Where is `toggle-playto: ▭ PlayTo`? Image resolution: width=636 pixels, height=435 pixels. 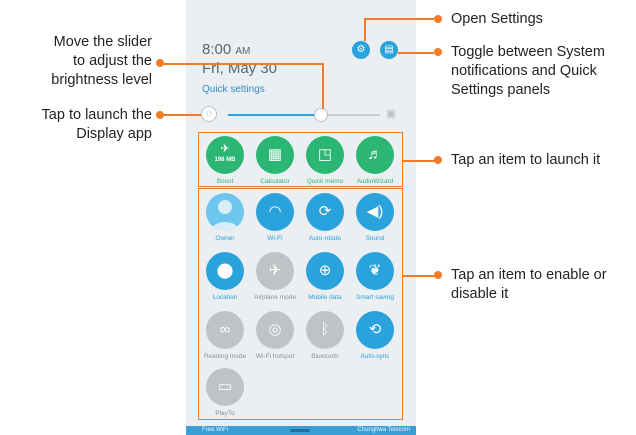
toggle-playto: ▭ PlayTo is located at coordinates (225, 393).